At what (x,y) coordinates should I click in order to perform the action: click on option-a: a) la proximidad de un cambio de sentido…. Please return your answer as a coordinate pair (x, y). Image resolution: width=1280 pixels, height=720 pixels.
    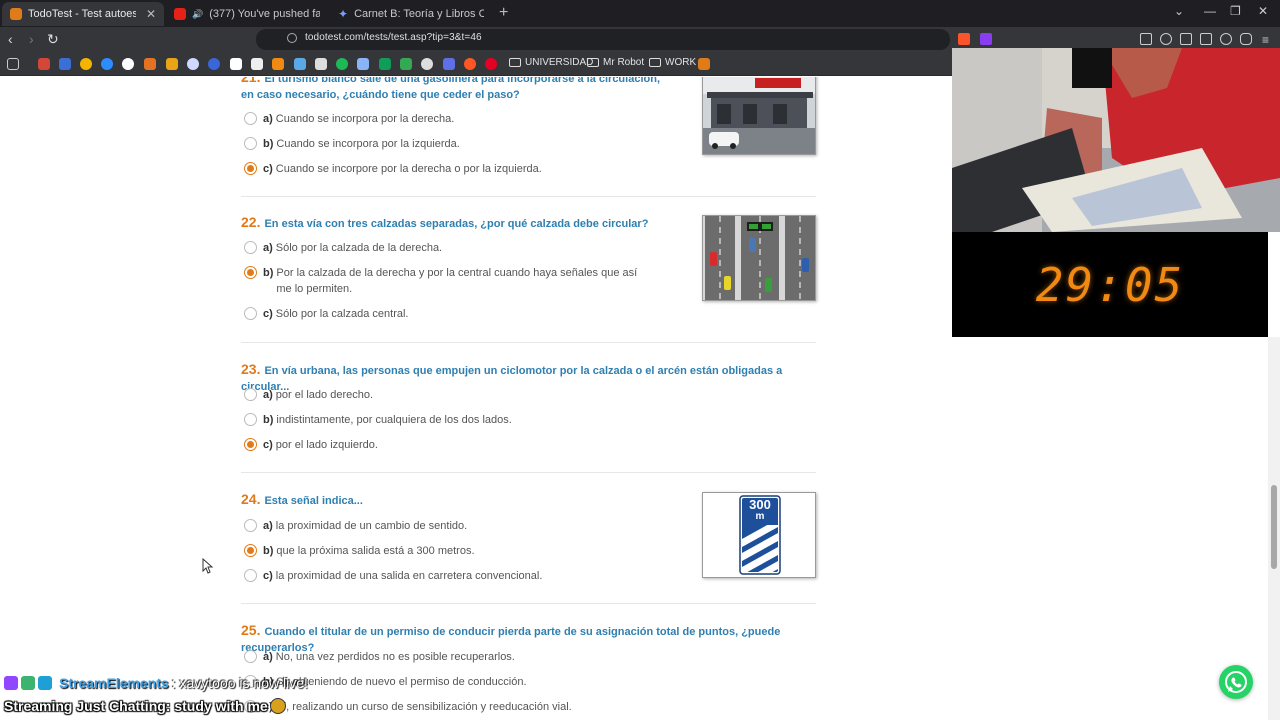
    Looking at the image, I should click on (355, 526).